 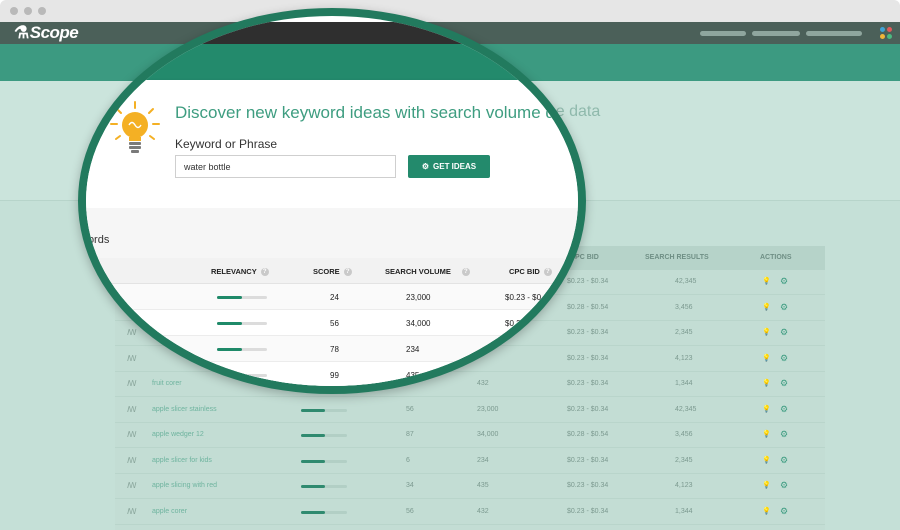 I want to click on keyword-input-label: Keyword or Phrase, so click(x=226, y=144).